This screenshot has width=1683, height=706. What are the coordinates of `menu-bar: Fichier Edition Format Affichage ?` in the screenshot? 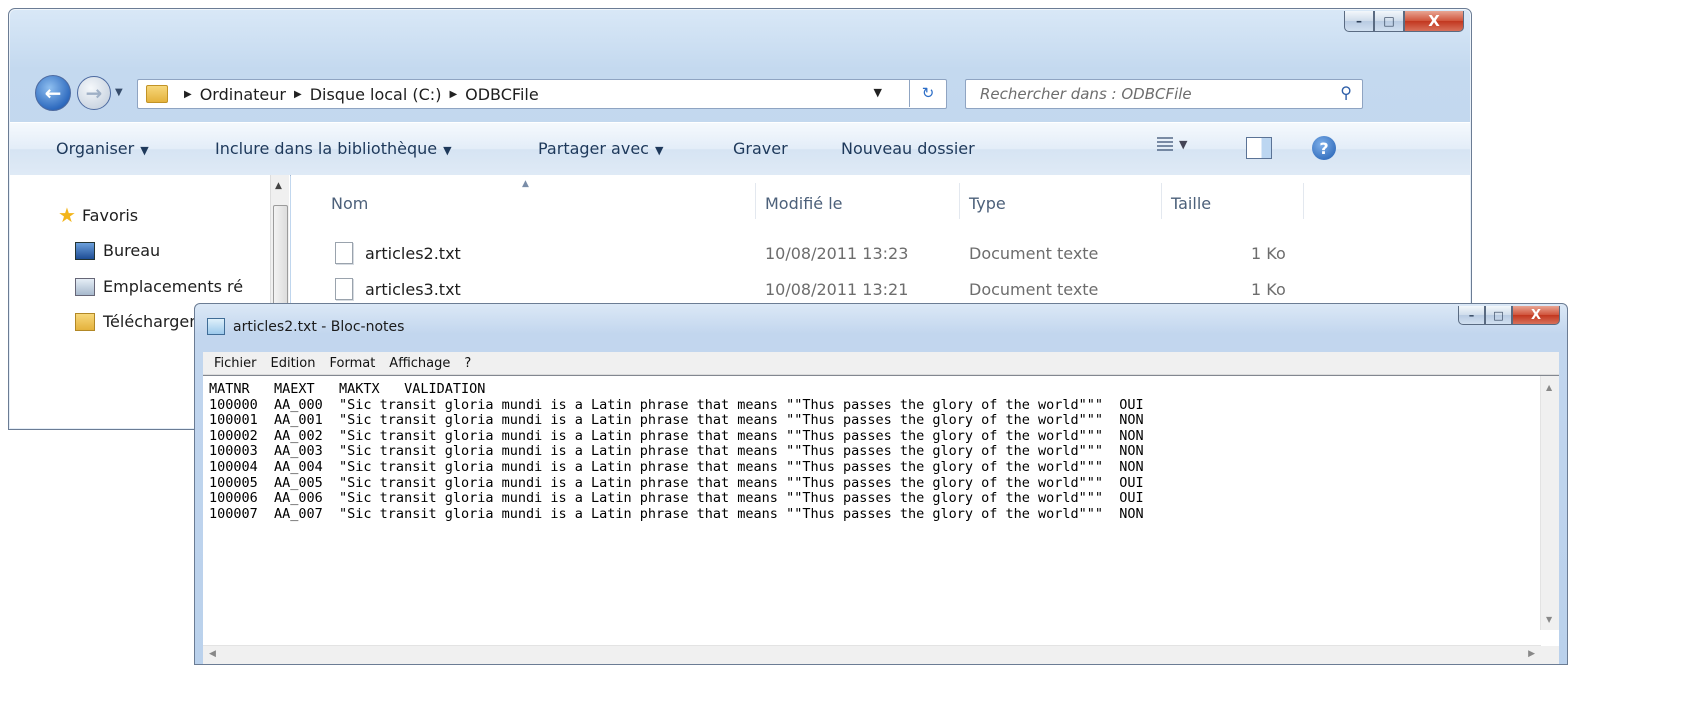 It's located at (881, 363).